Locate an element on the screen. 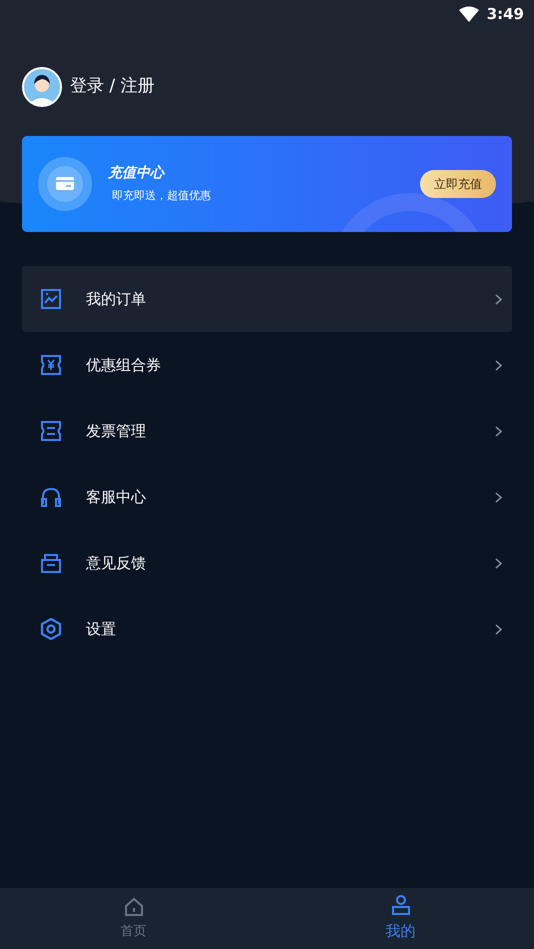 This screenshot has height=949, width=534. coupon-icon is located at coordinates (51, 365).